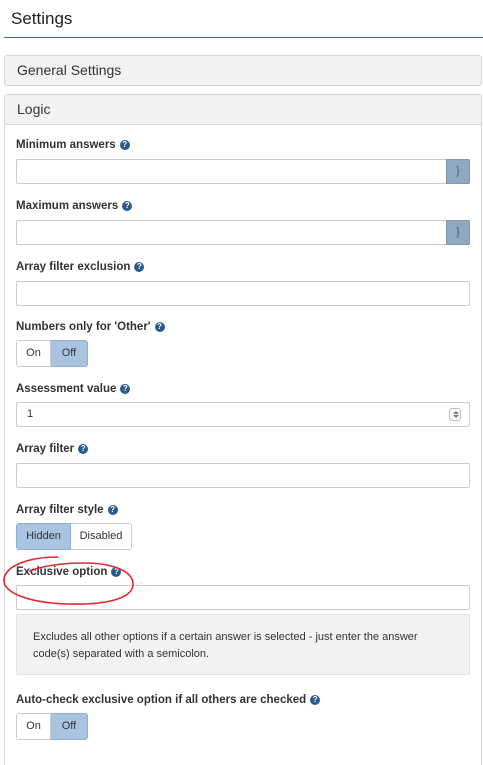 Image resolution: width=483 pixels, height=765 pixels. Describe the element at coordinates (458, 171) in the screenshot. I see `min-answers-expression-button: }` at that location.